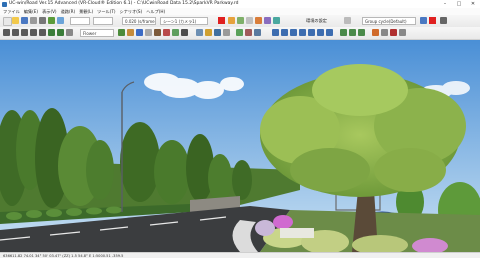 This screenshot has width=480, height=258. What do you see at coordinates (68, 11) in the screenshot?
I see `menu-road: 道路(R)` at bounding box center [68, 11].